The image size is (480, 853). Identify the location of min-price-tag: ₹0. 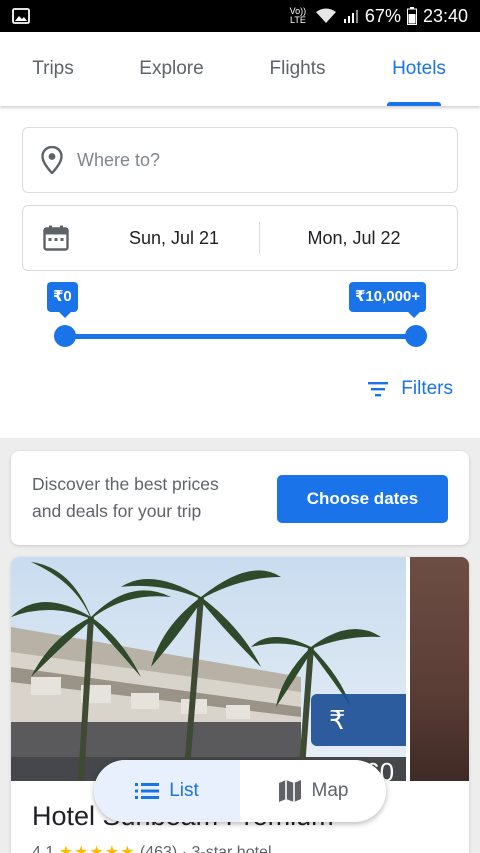
(62, 300).